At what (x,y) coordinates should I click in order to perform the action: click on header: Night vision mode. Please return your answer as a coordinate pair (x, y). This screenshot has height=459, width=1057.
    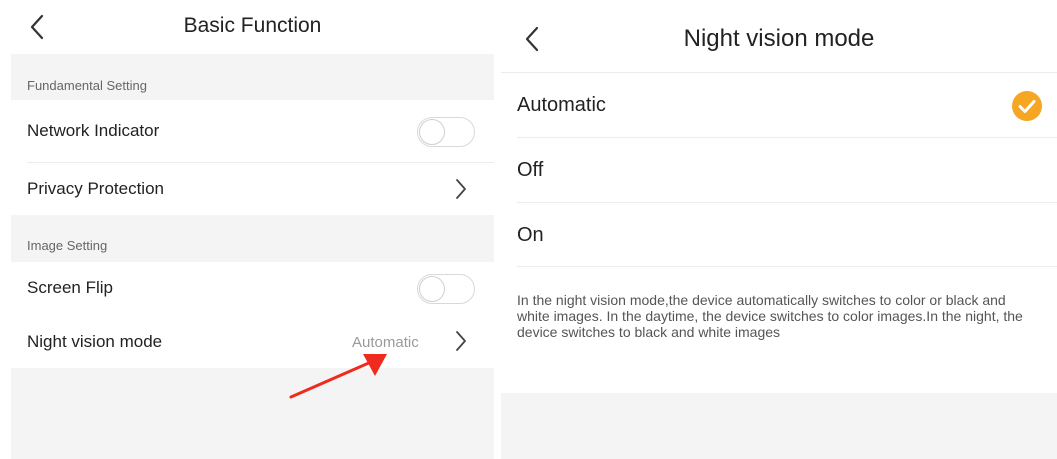
    Looking at the image, I should click on (779, 36).